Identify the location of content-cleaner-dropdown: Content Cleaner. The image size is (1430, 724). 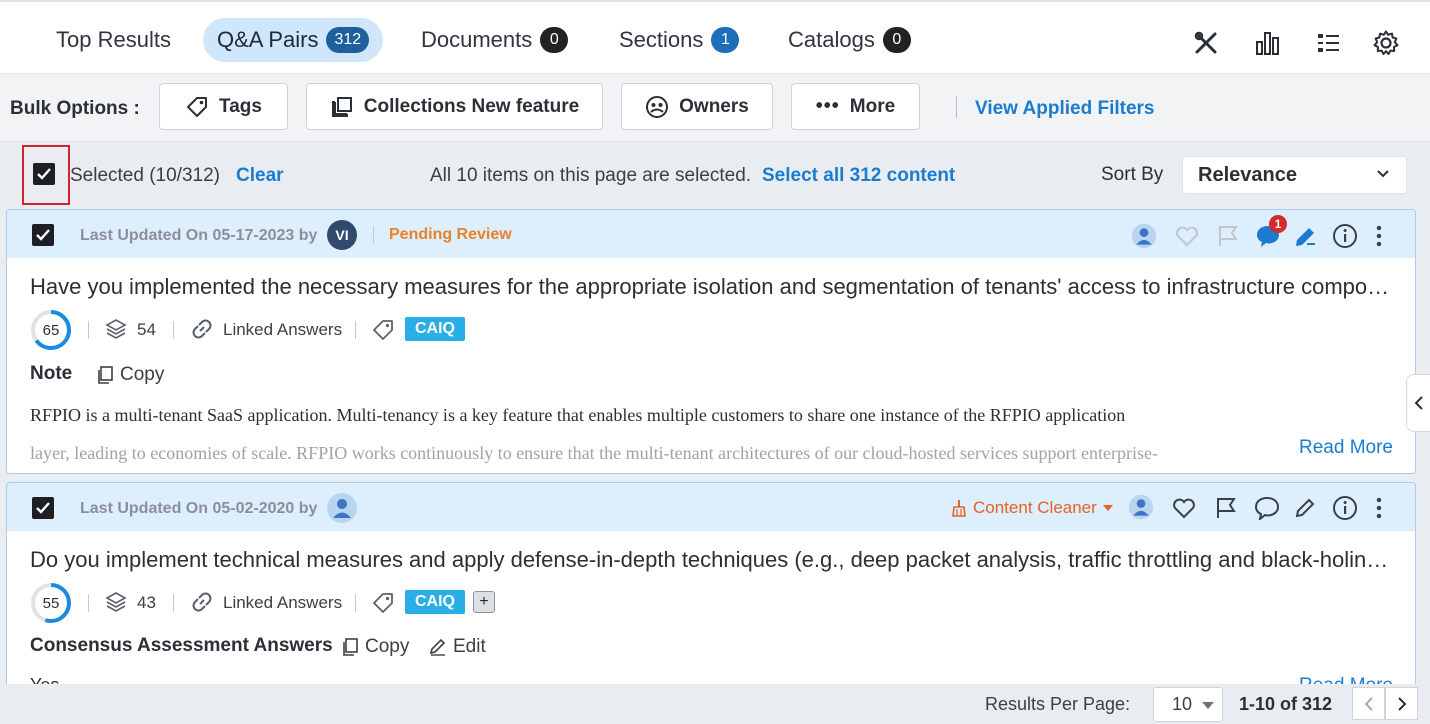
(1032, 508).